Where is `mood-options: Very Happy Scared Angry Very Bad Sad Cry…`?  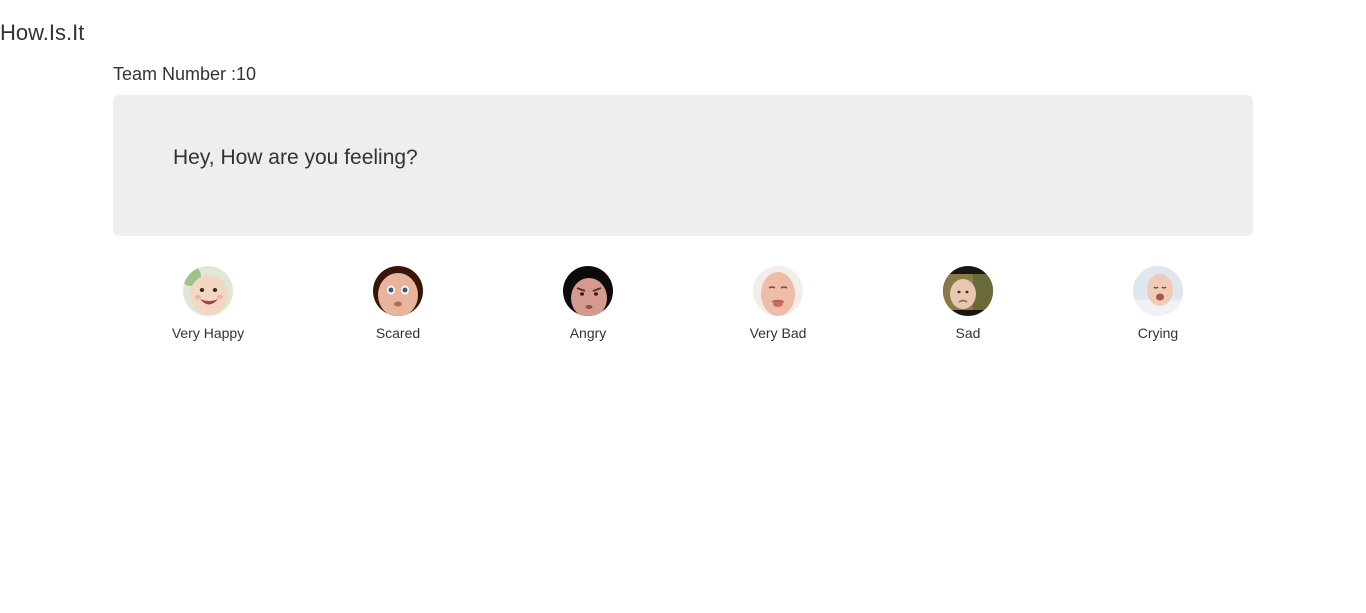 mood-options: Very Happy Scared Angry Very Bad Sad Cry… is located at coordinates (683, 303).